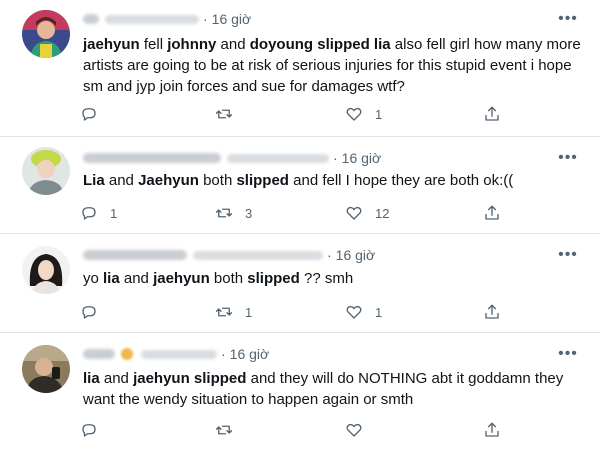 This screenshot has height=449, width=600. Describe the element at coordinates (249, 213) in the screenshot. I see `retweet-count: 3` at that location.